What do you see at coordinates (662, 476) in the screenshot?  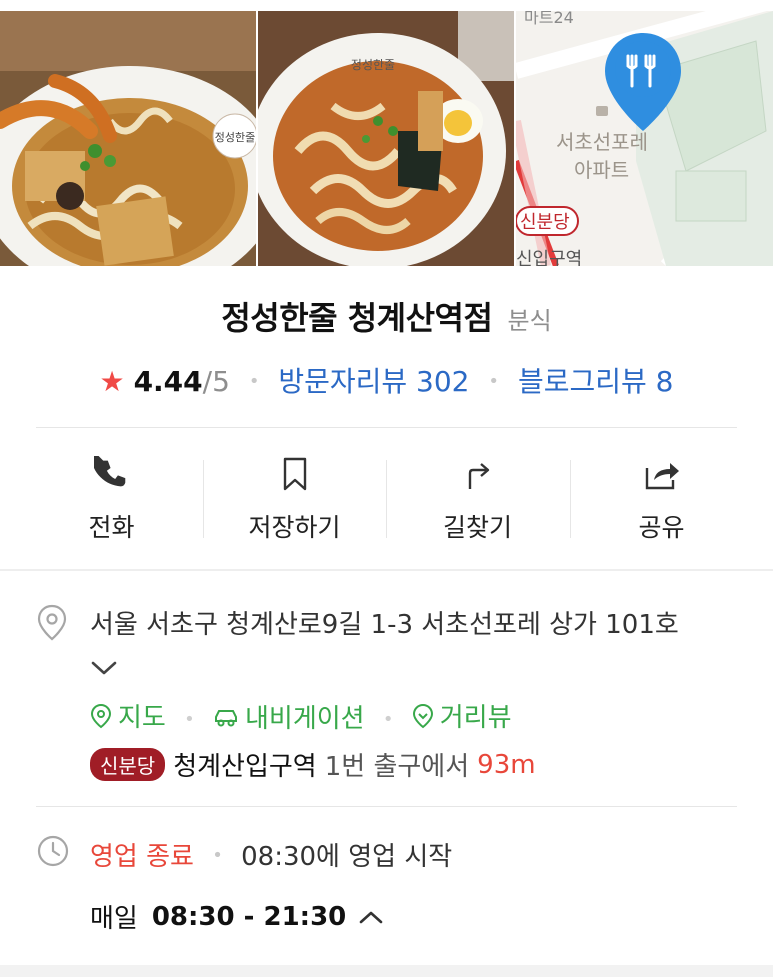 I see `share-icon` at bounding box center [662, 476].